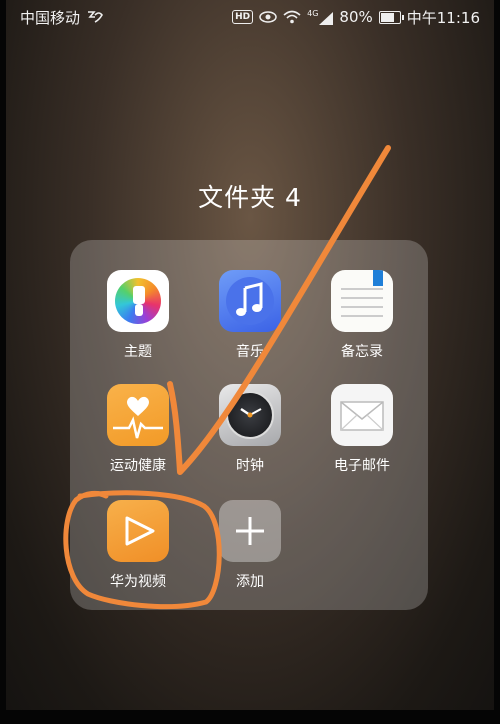  What do you see at coordinates (292, 17) in the screenshot?
I see `wifi-icon` at bounding box center [292, 17].